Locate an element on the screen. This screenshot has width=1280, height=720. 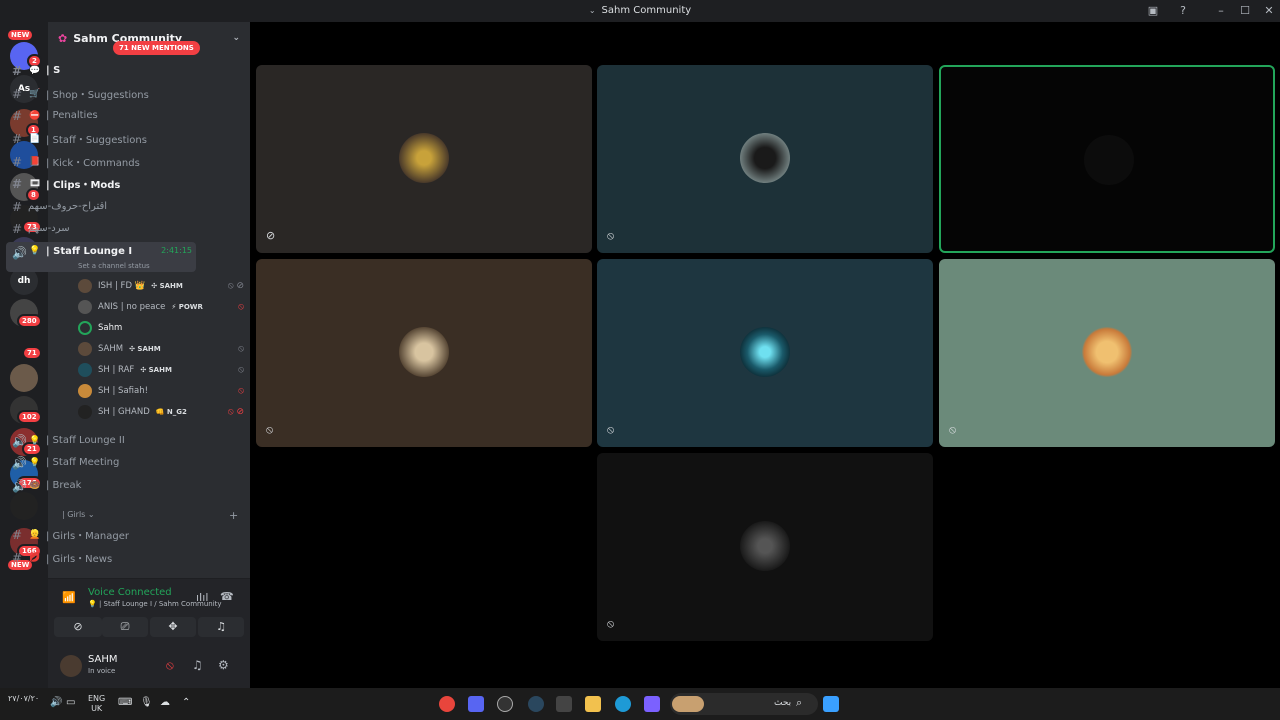
minimize-button: – is located at coordinates (1221, 11).